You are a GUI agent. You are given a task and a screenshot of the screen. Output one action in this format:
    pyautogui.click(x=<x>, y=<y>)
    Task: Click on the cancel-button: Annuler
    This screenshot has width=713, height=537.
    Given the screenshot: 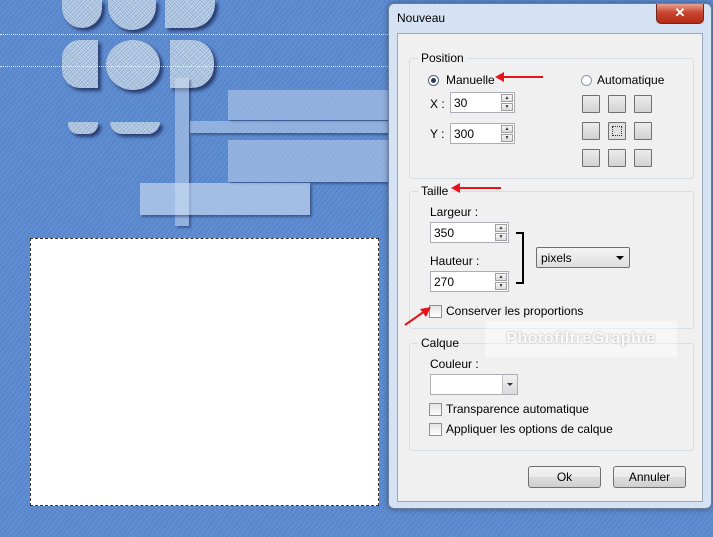 What is the action you would take?
    pyautogui.click(x=649, y=477)
    